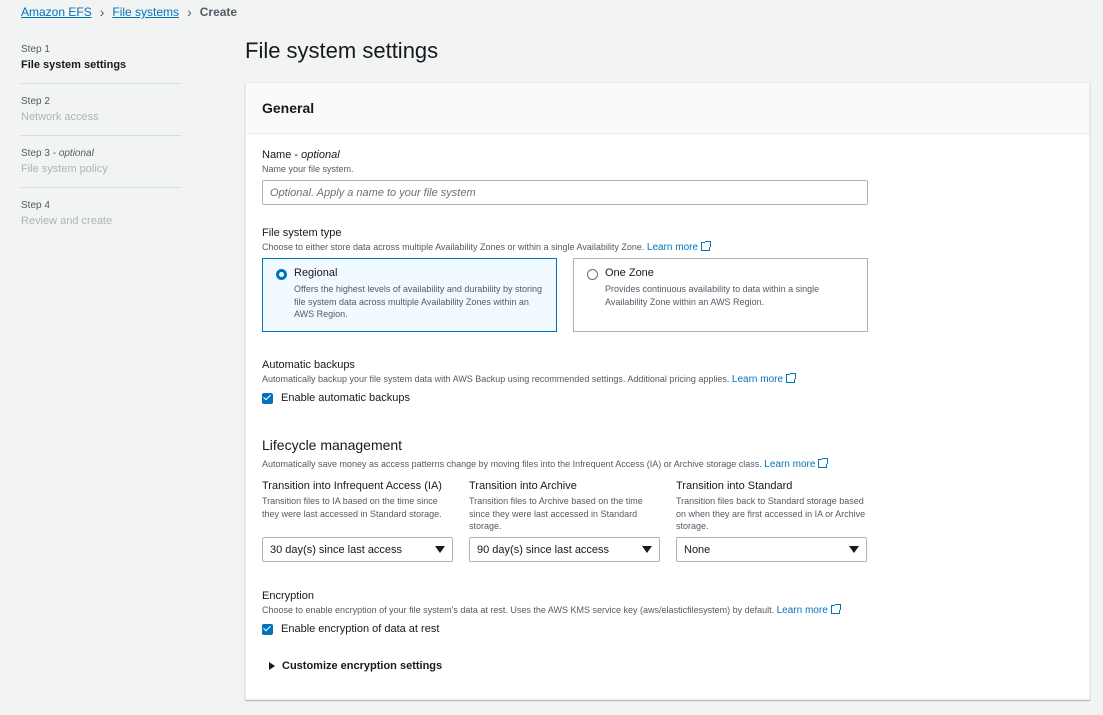  What do you see at coordinates (272, 666) in the screenshot?
I see `caret-right-icon` at bounding box center [272, 666].